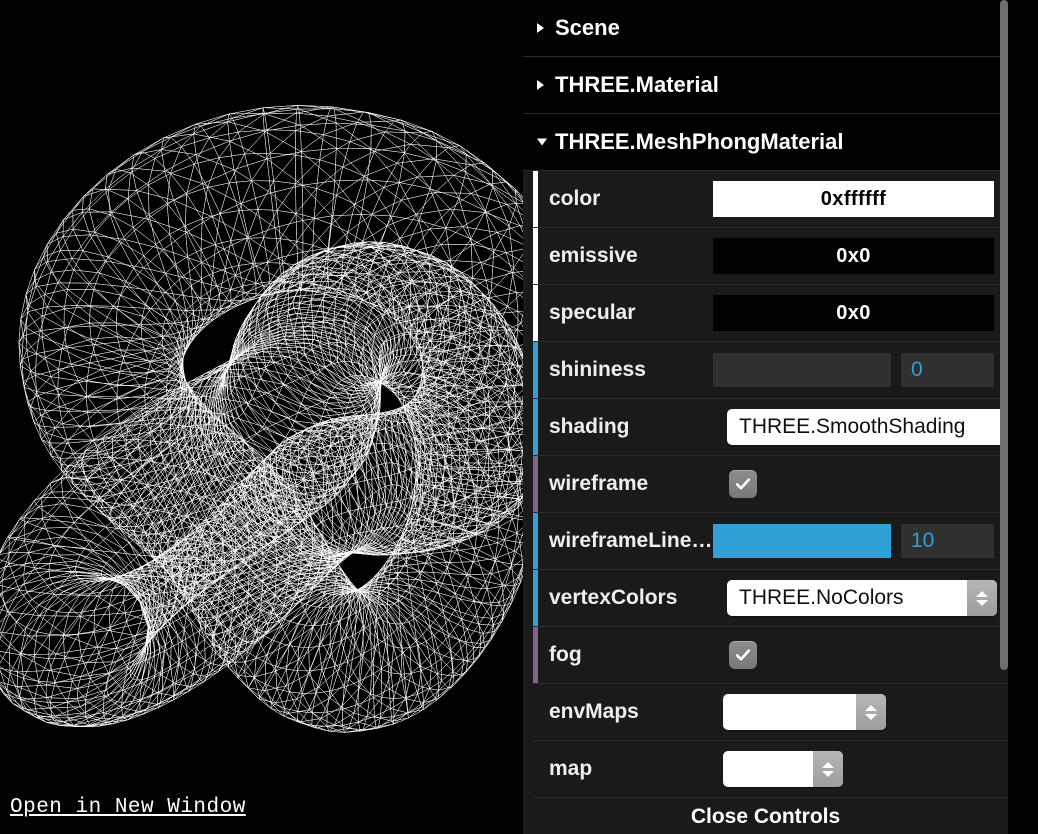 This screenshot has height=834, width=1038. What do you see at coordinates (765, 28) in the screenshot?
I see `gui-folder-scene: Scene` at bounding box center [765, 28].